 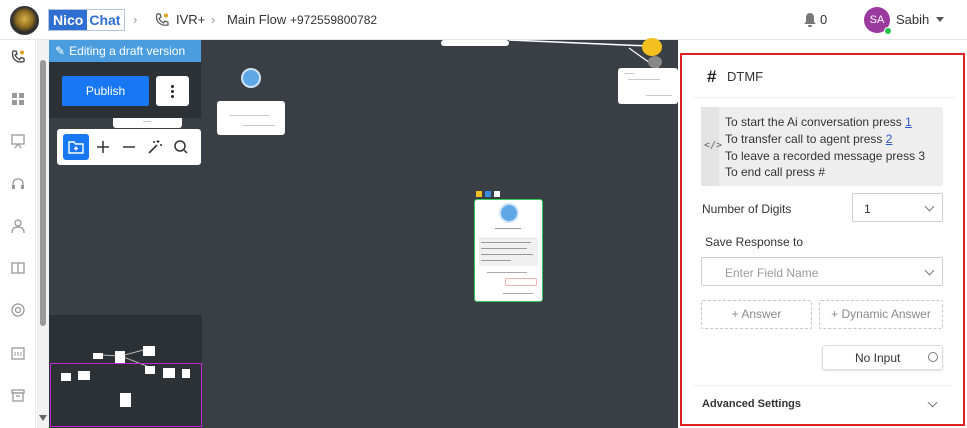 What do you see at coordinates (648, 86) in the screenshot?
I see `call-node` at bounding box center [648, 86].